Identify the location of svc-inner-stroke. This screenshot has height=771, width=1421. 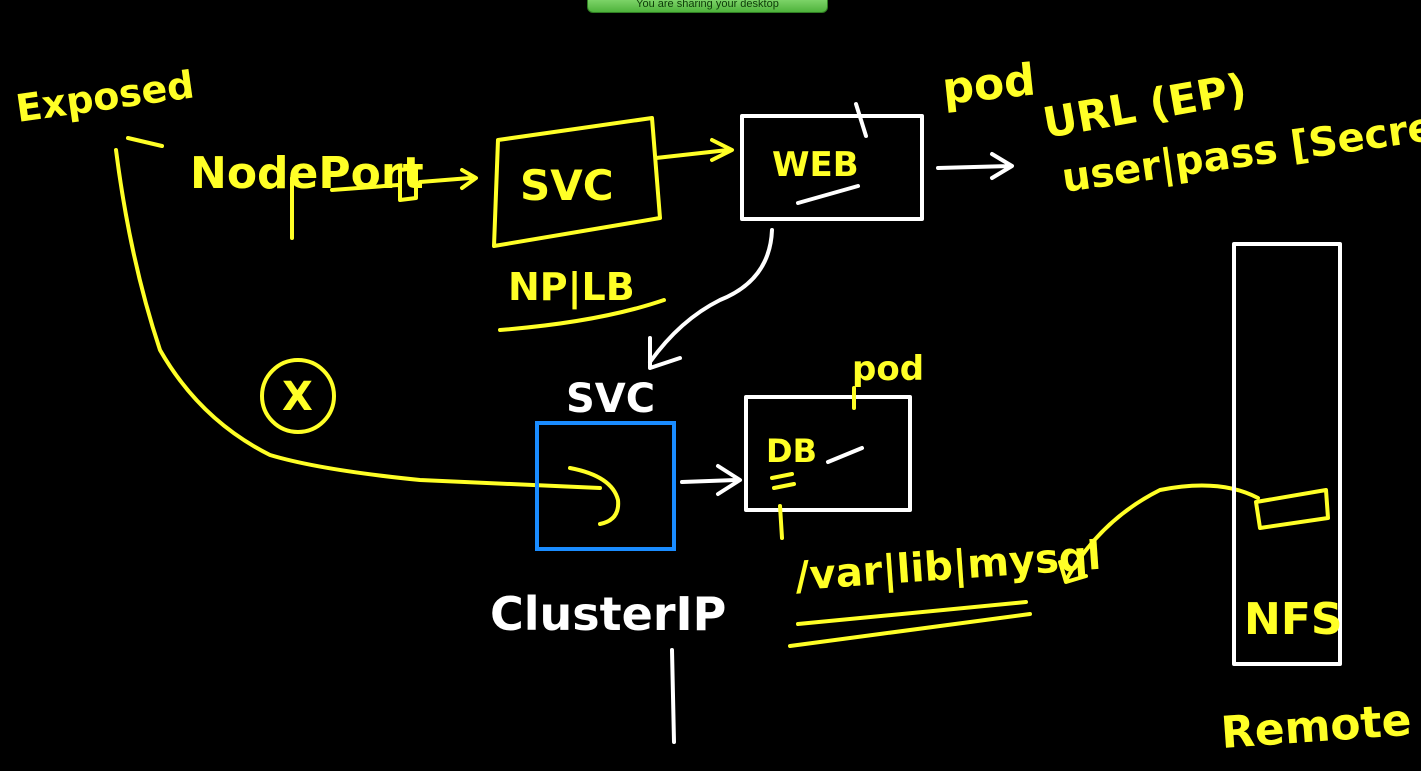
(594, 496).